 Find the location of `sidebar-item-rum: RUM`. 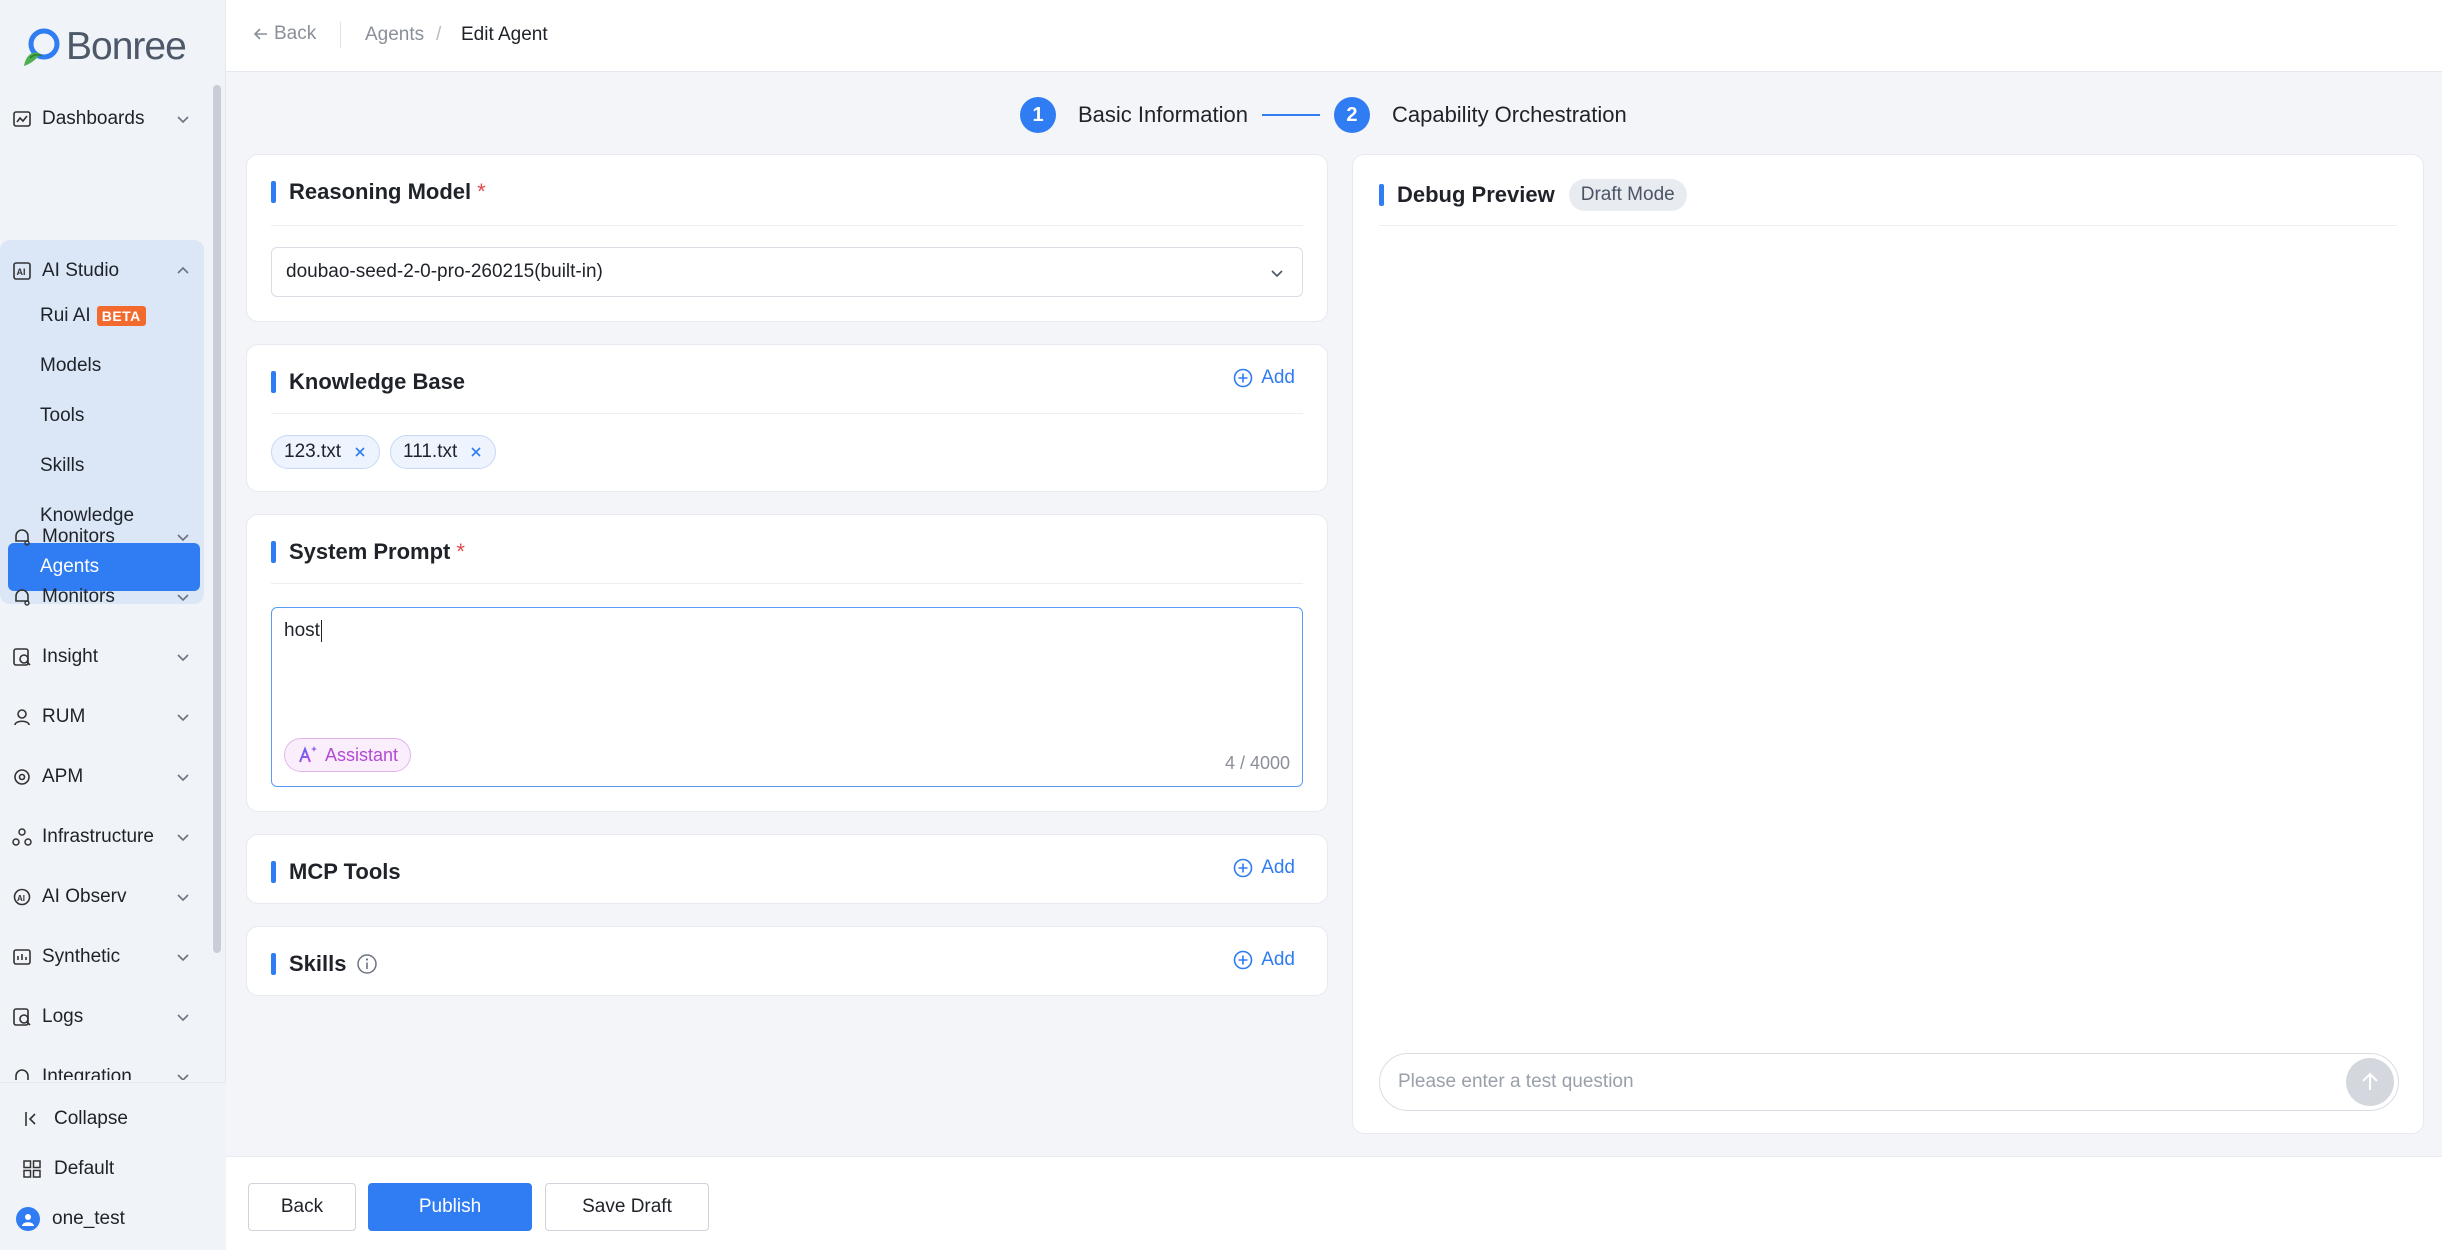

sidebar-item-rum: RUM is located at coordinates (106, 717).